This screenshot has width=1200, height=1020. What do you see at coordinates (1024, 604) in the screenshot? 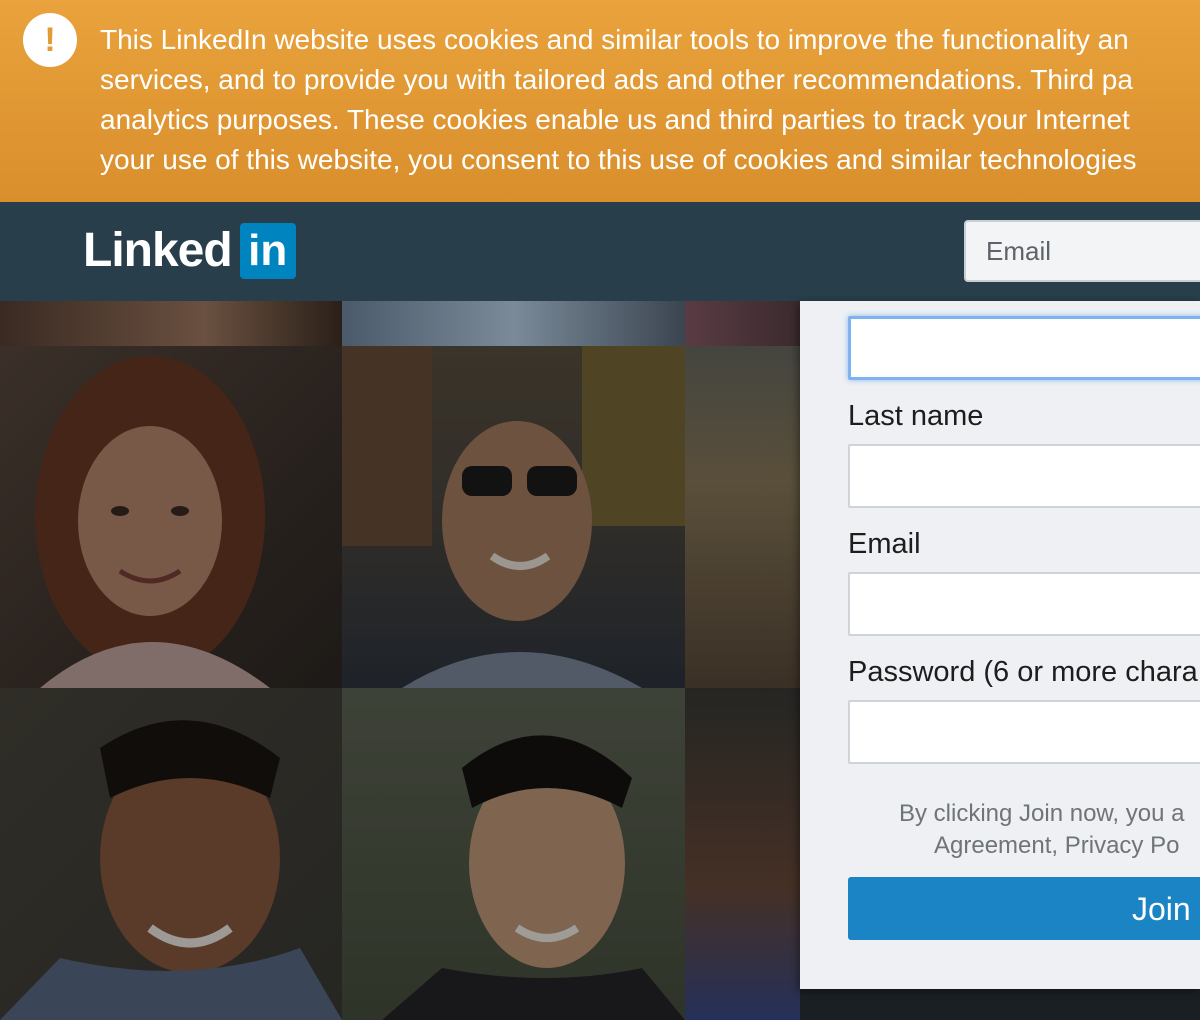
I see `email-input` at bounding box center [1024, 604].